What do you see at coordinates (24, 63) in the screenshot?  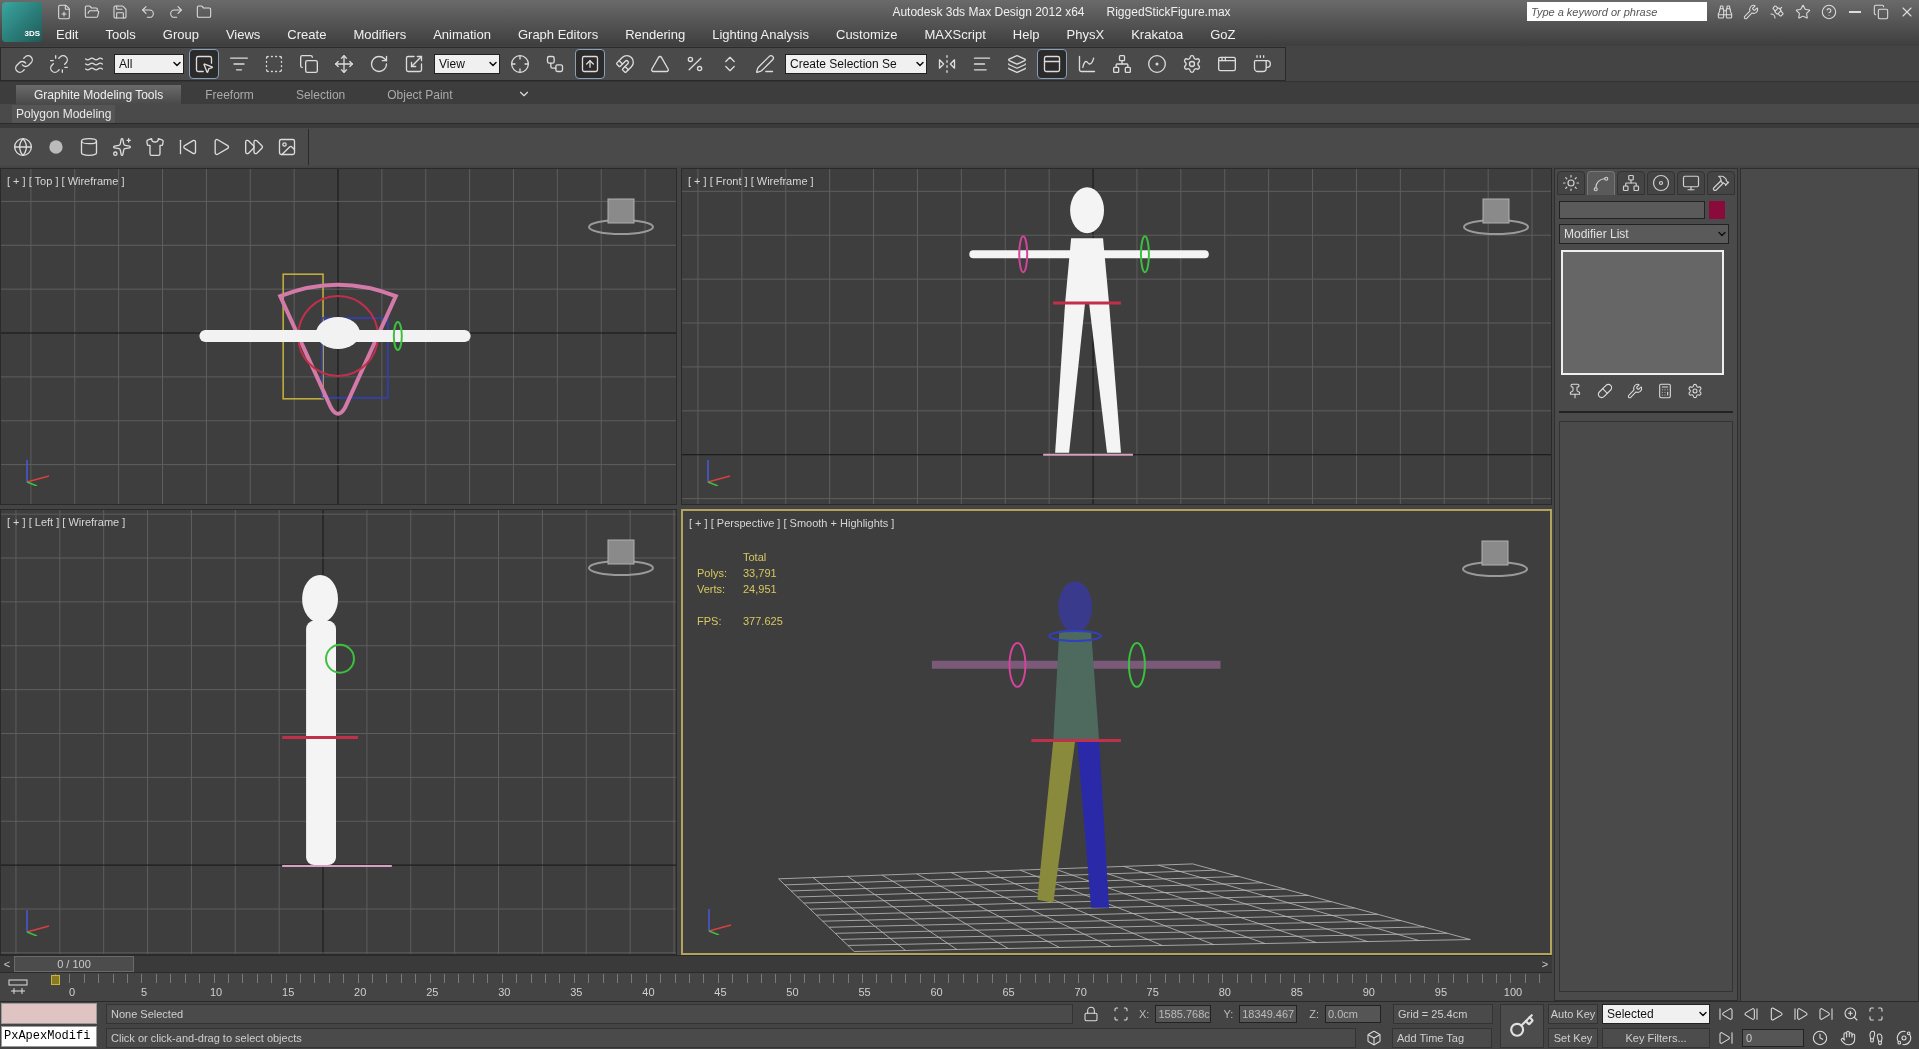 I see `link-icon` at bounding box center [24, 63].